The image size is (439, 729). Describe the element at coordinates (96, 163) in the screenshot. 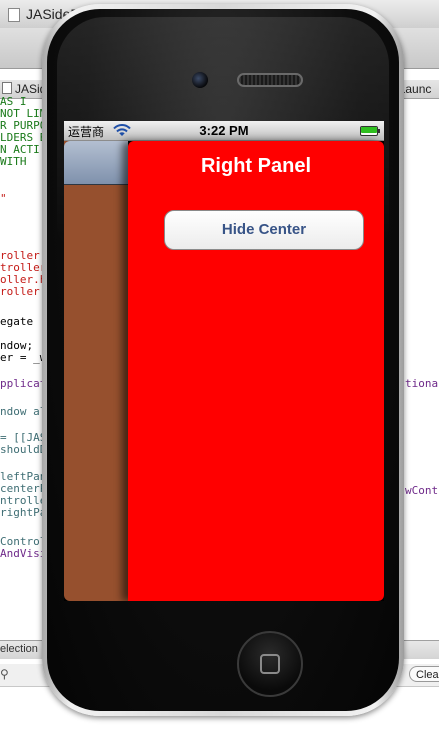

I see `left-panel-navigation-bar` at that location.